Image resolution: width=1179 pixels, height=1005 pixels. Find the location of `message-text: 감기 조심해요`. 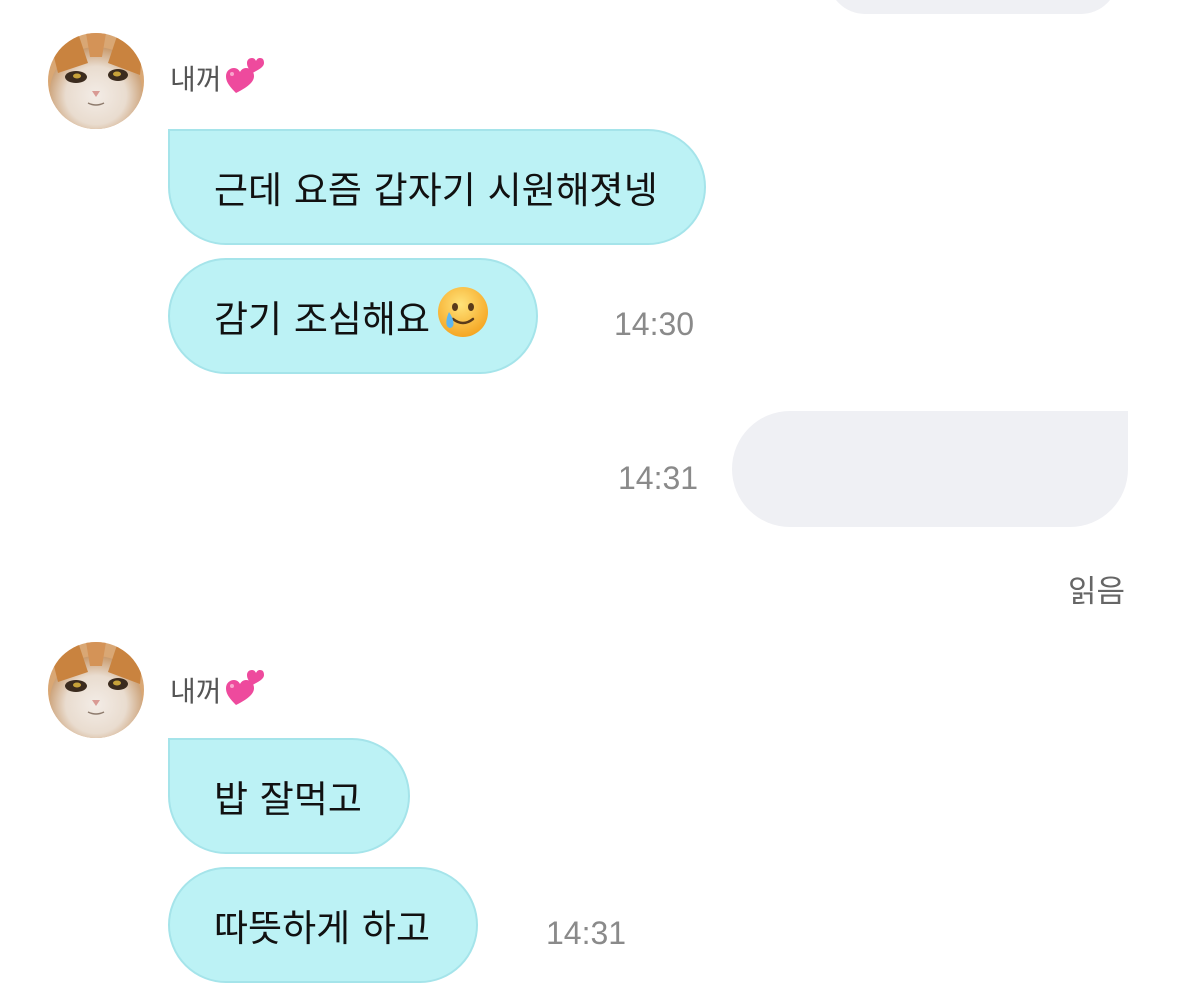

message-text: 감기 조심해요 is located at coordinates (322, 319).